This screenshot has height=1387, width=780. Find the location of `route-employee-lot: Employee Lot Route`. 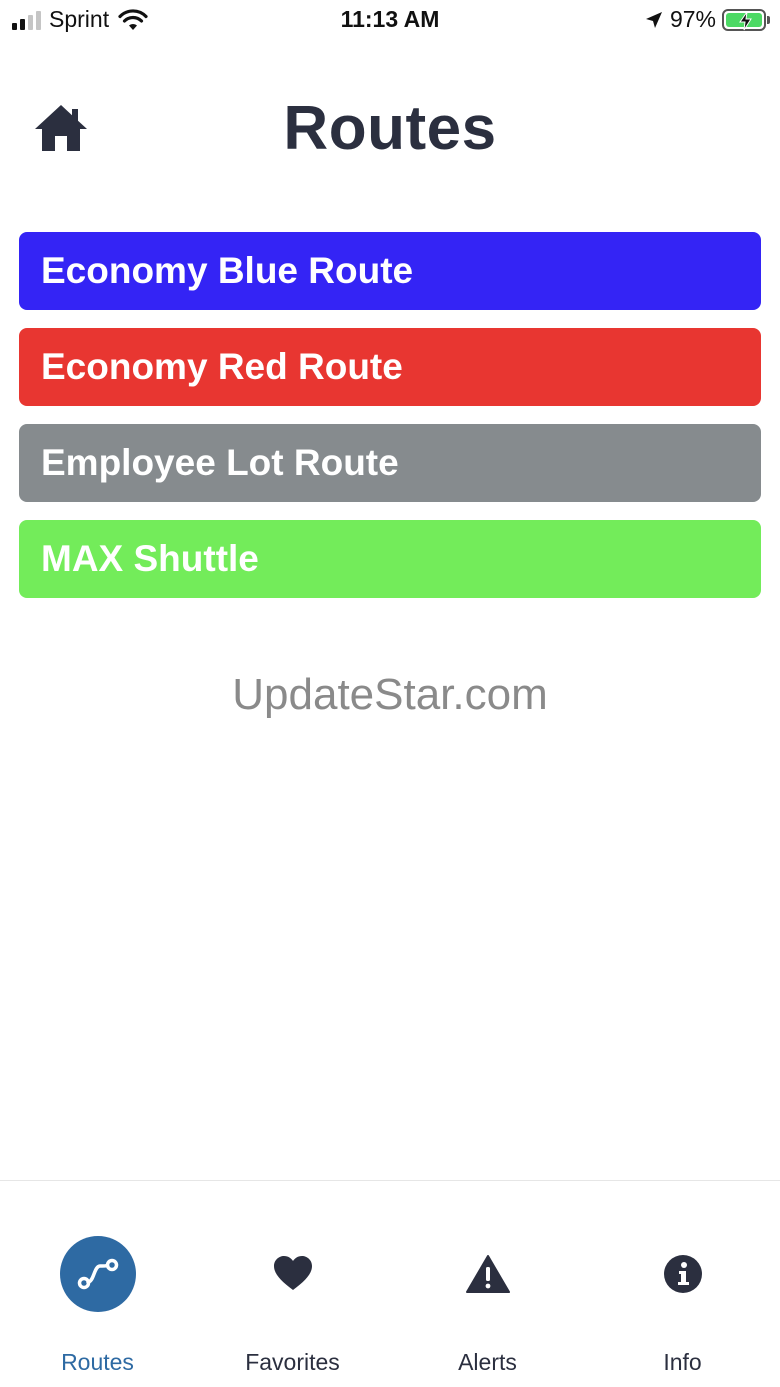

route-employee-lot: Employee Lot Route is located at coordinates (390, 463).